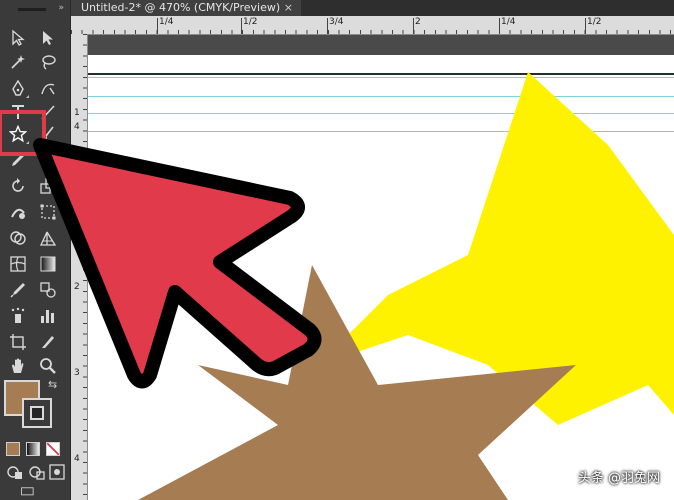 The image size is (674, 500). What do you see at coordinates (33, 449) in the screenshot?
I see `gradient-mode-icon` at bounding box center [33, 449].